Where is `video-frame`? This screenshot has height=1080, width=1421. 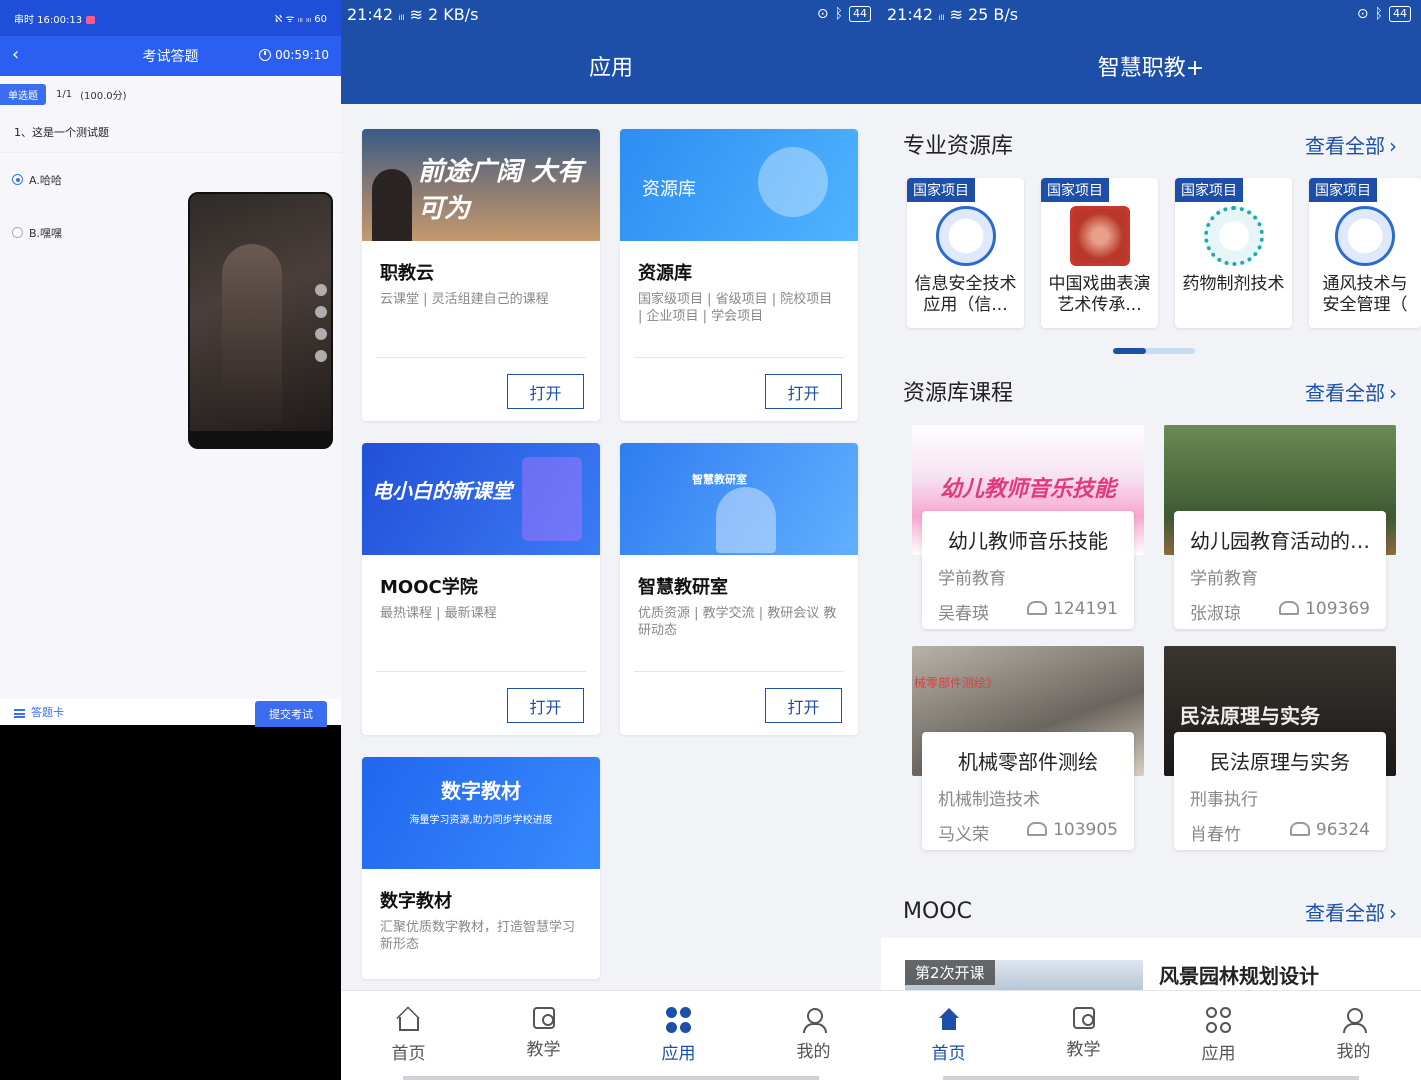 video-frame is located at coordinates (252, 334).